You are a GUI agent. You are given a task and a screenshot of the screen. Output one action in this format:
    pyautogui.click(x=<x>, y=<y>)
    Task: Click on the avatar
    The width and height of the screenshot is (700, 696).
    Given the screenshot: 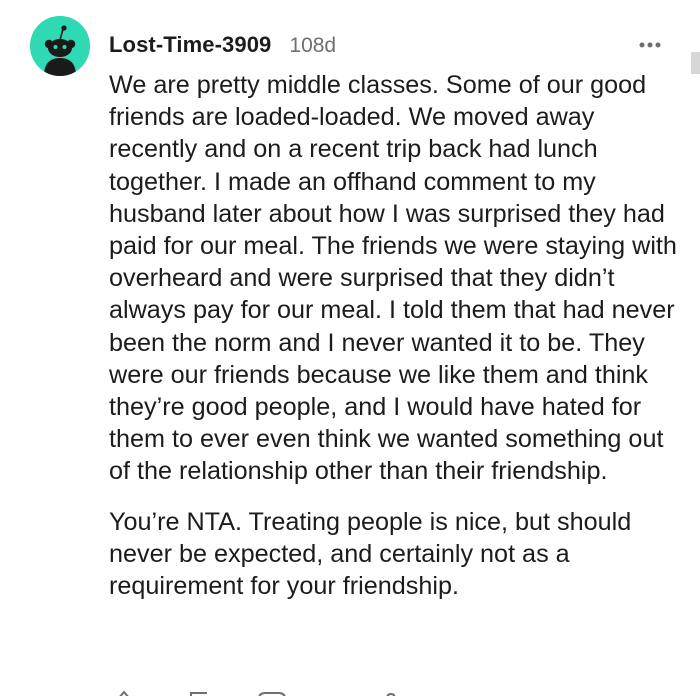 What is the action you would take?
    pyautogui.click(x=60, y=46)
    